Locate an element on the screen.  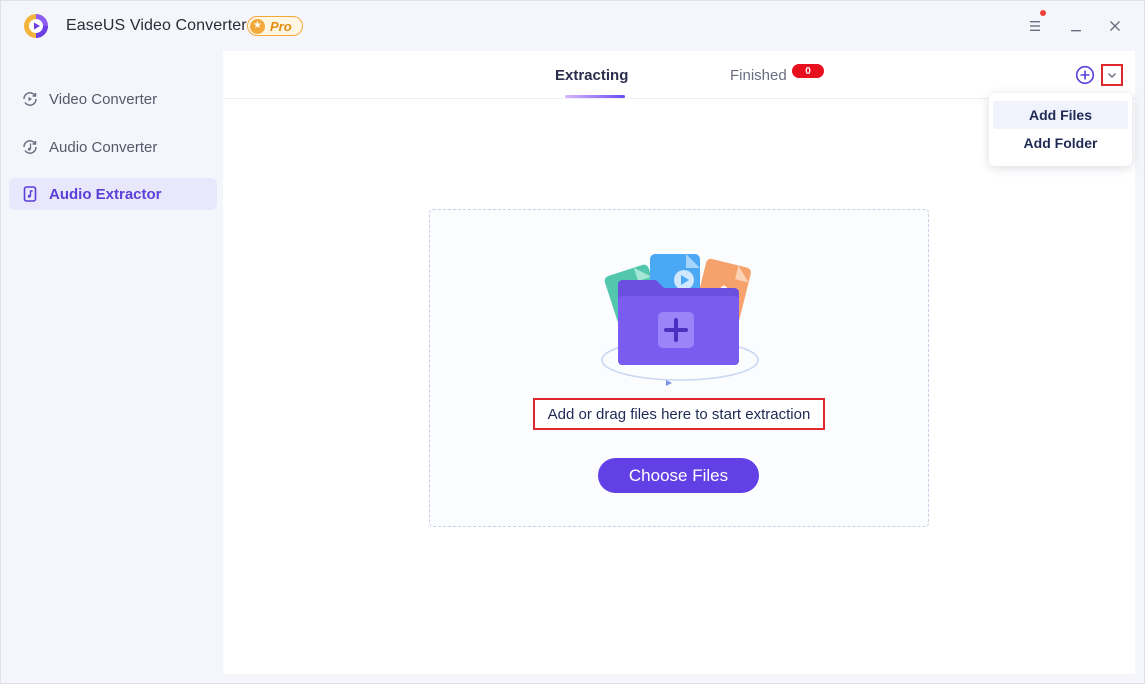
chevron-down-icon is located at coordinates (1112, 75).